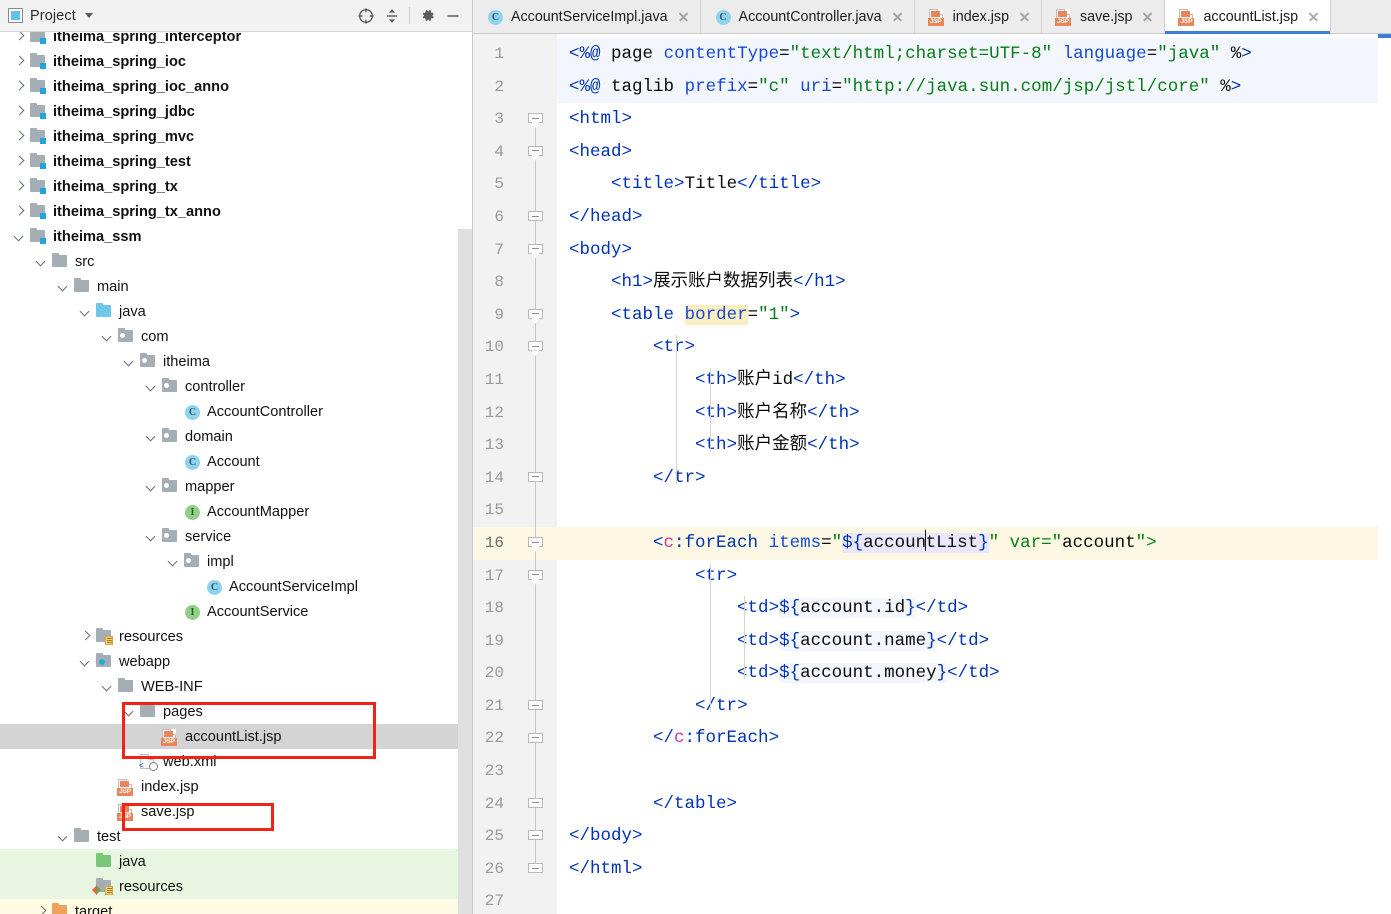  I want to click on tree-node-itheima-spring-ioc-anno: itheima_spring_ioc_anno, so click(236, 86).